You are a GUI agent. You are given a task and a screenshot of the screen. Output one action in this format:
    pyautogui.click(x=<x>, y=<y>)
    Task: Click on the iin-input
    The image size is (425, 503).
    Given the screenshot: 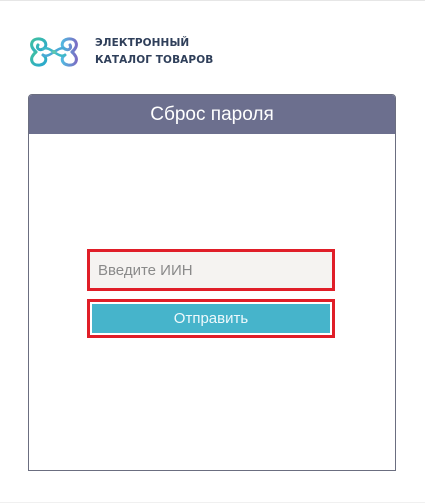 What is the action you would take?
    pyautogui.click(x=211, y=270)
    